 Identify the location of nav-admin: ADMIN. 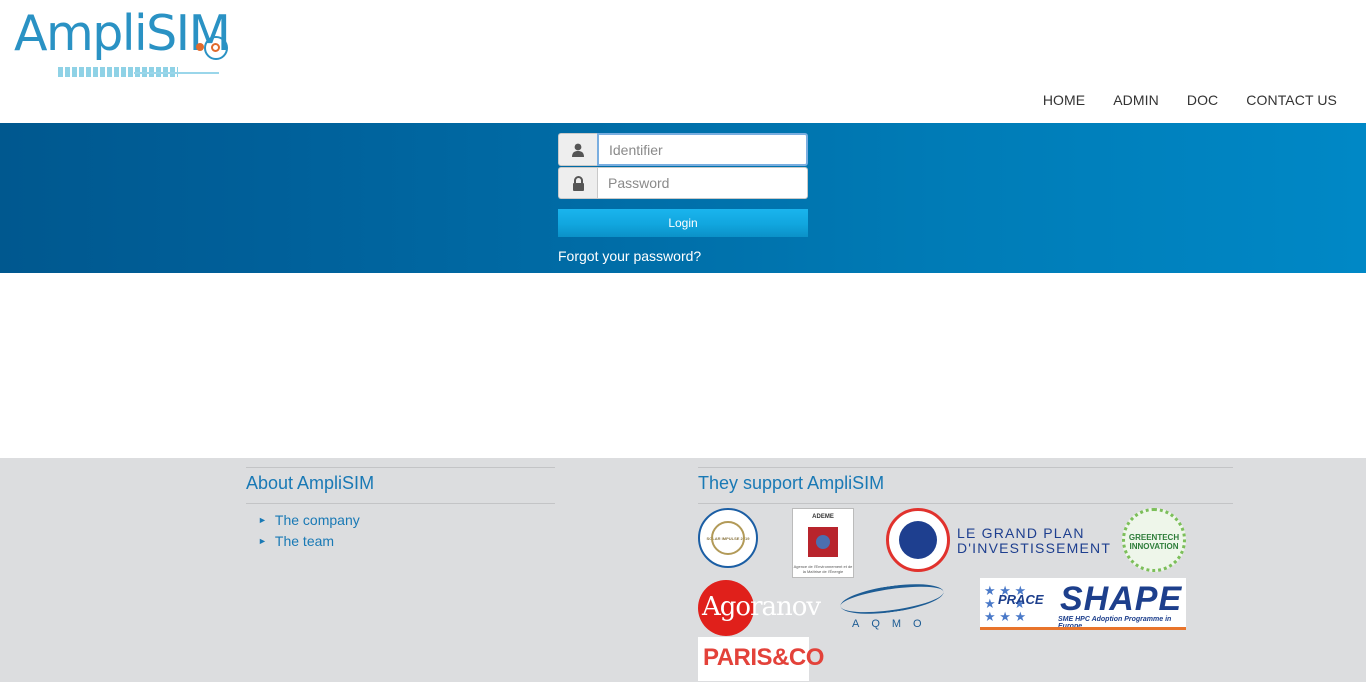
(1136, 100).